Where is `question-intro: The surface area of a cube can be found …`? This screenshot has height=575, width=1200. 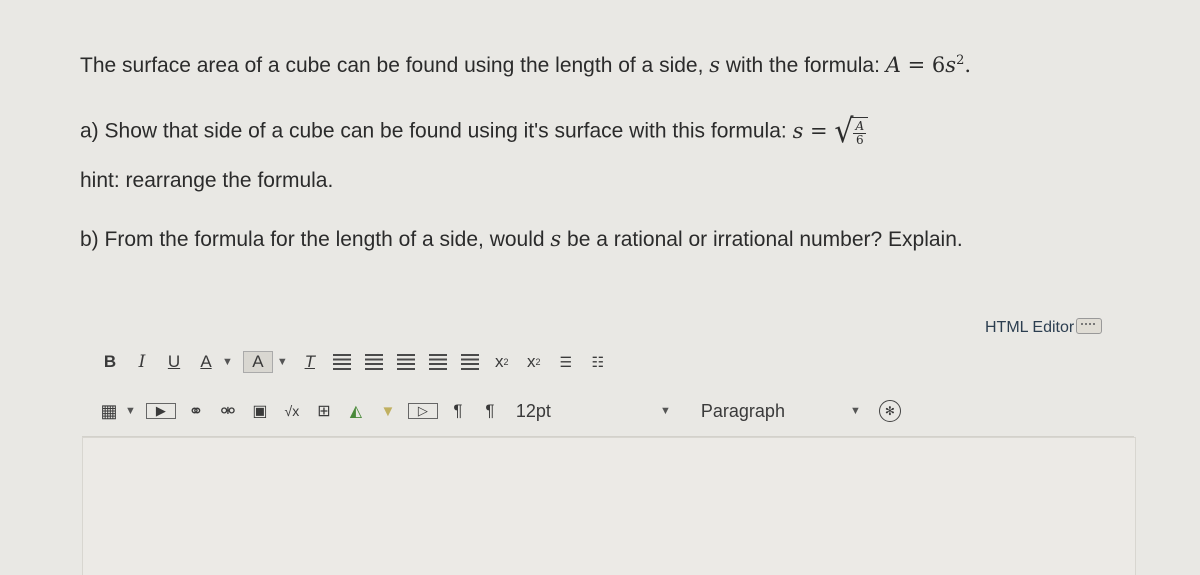
question-intro: The surface area of a cube can be found … is located at coordinates (525, 65).